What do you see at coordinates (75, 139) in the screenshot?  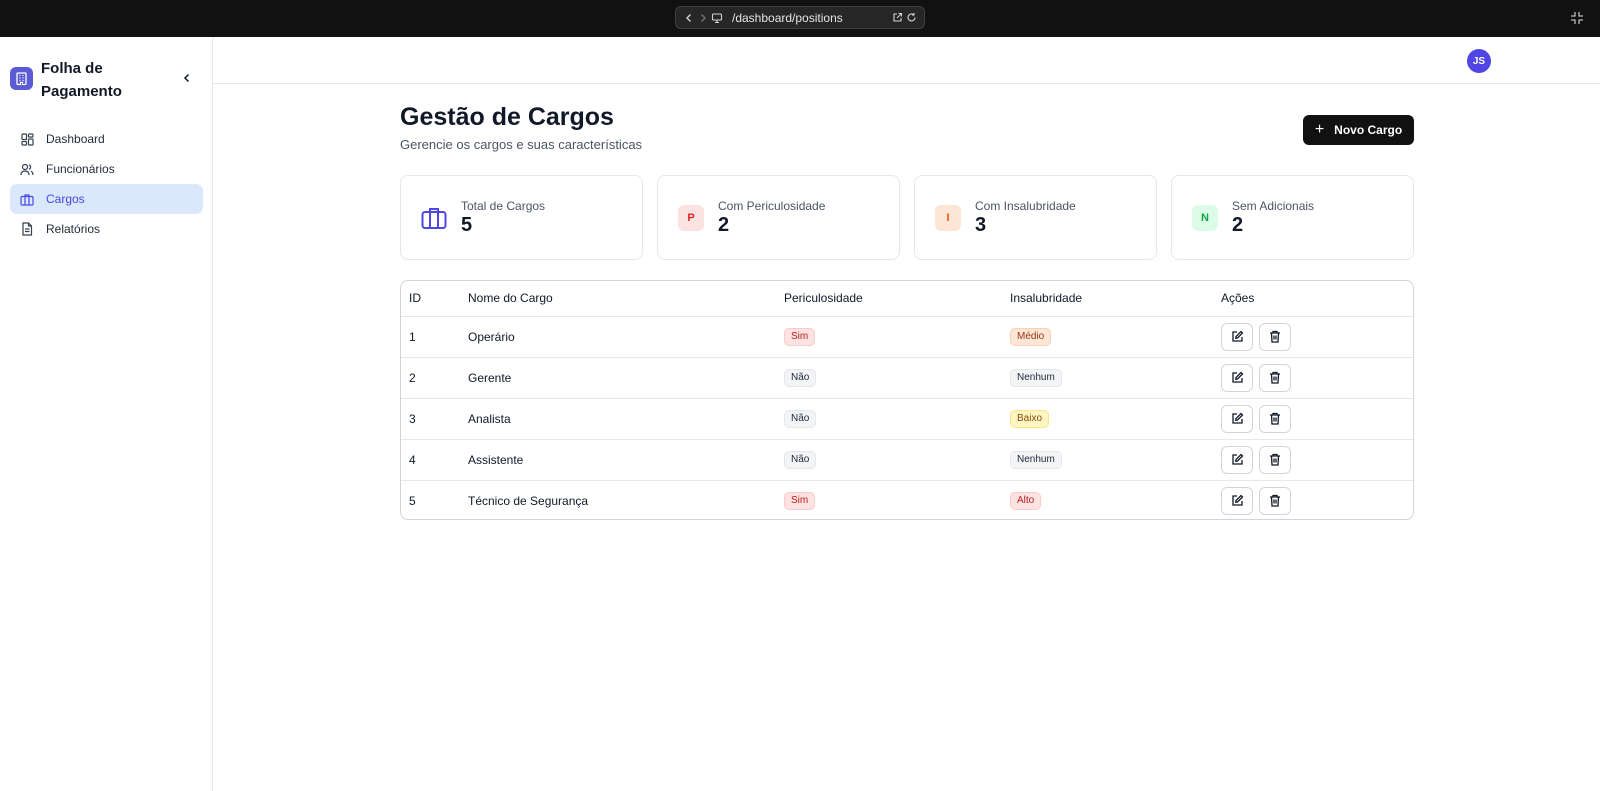 I see `sidebar-item-label: Dashboard` at bounding box center [75, 139].